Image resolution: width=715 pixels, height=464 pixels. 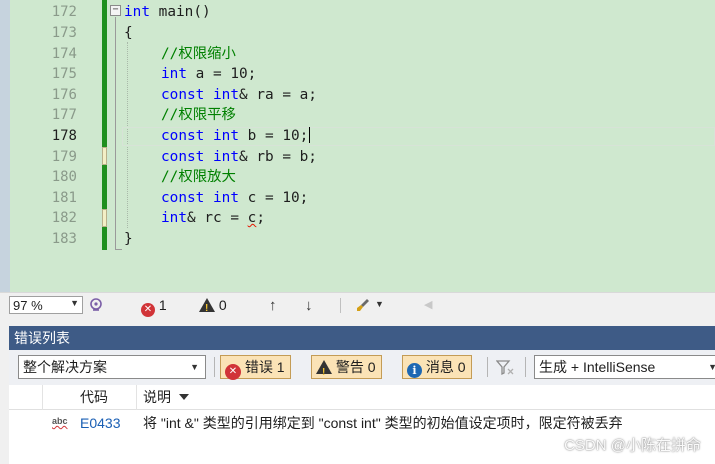 I want to click on messages-filter-label: 消息 0, so click(x=445, y=367).